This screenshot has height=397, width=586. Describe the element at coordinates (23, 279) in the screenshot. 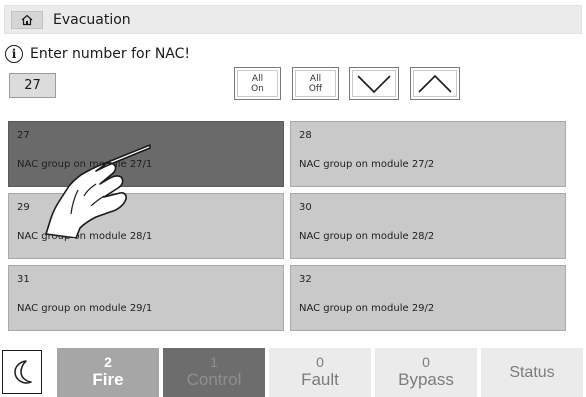

I see `tile-number: 31` at that location.